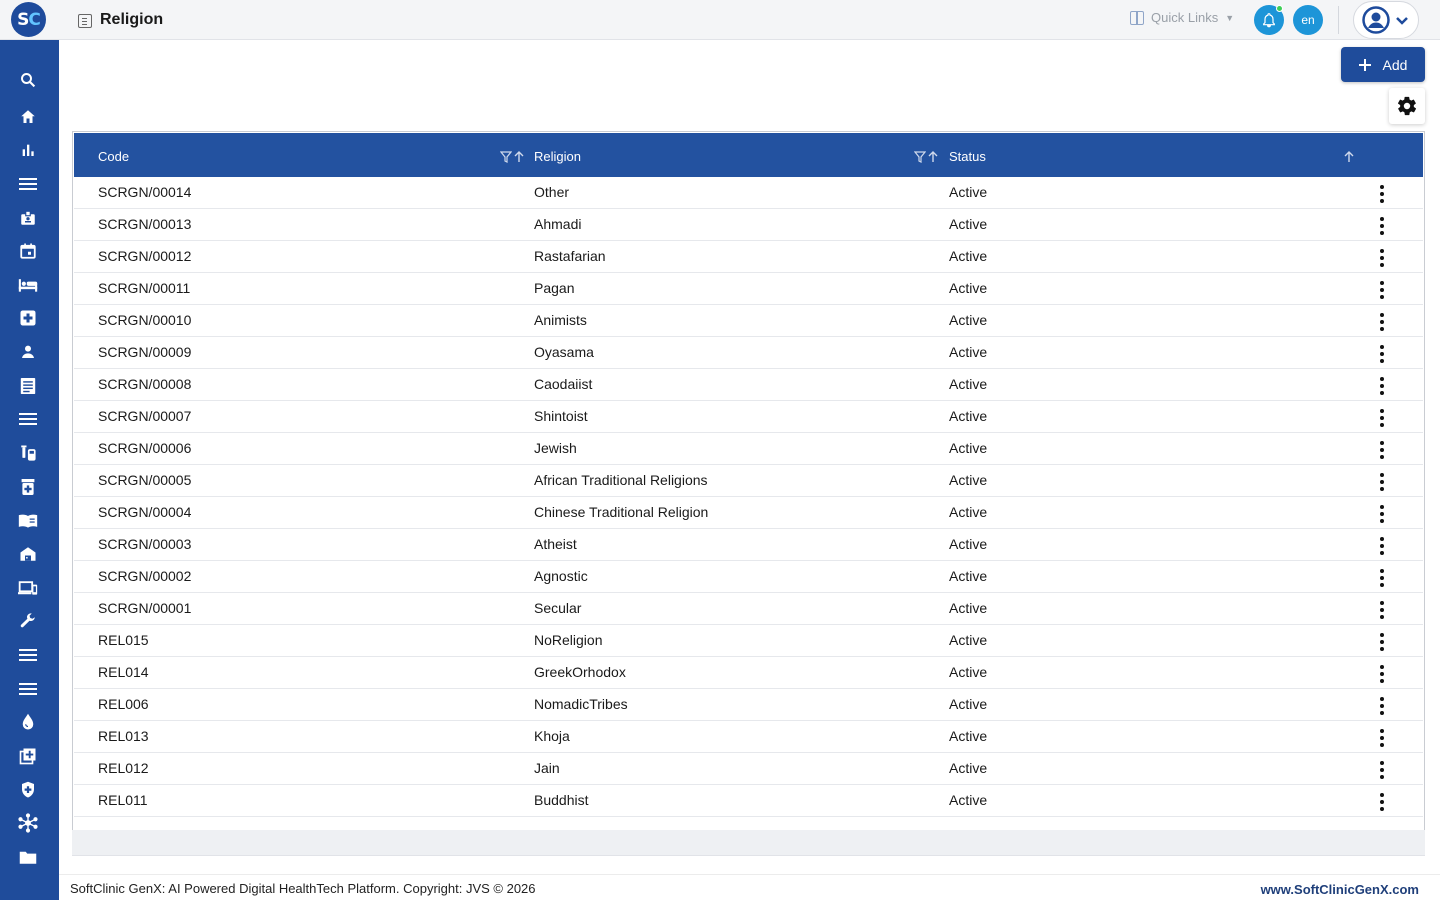 The width and height of the screenshot is (1440, 900). I want to click on table-row: SCRGN/00008 Caodaiist Active, so click(748, 385).